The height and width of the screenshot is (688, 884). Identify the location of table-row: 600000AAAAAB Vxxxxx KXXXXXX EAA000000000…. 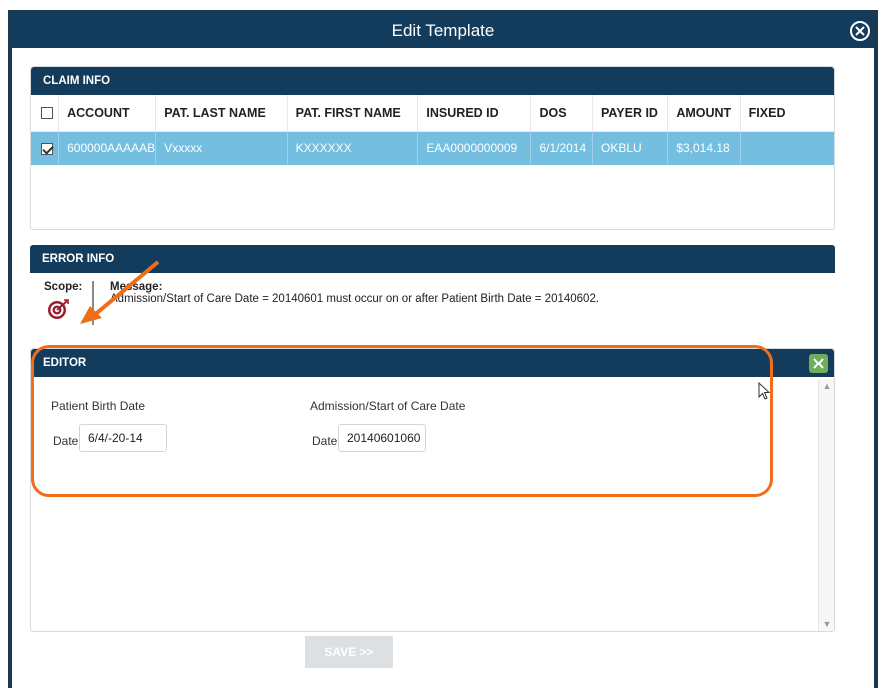
(432, 148).